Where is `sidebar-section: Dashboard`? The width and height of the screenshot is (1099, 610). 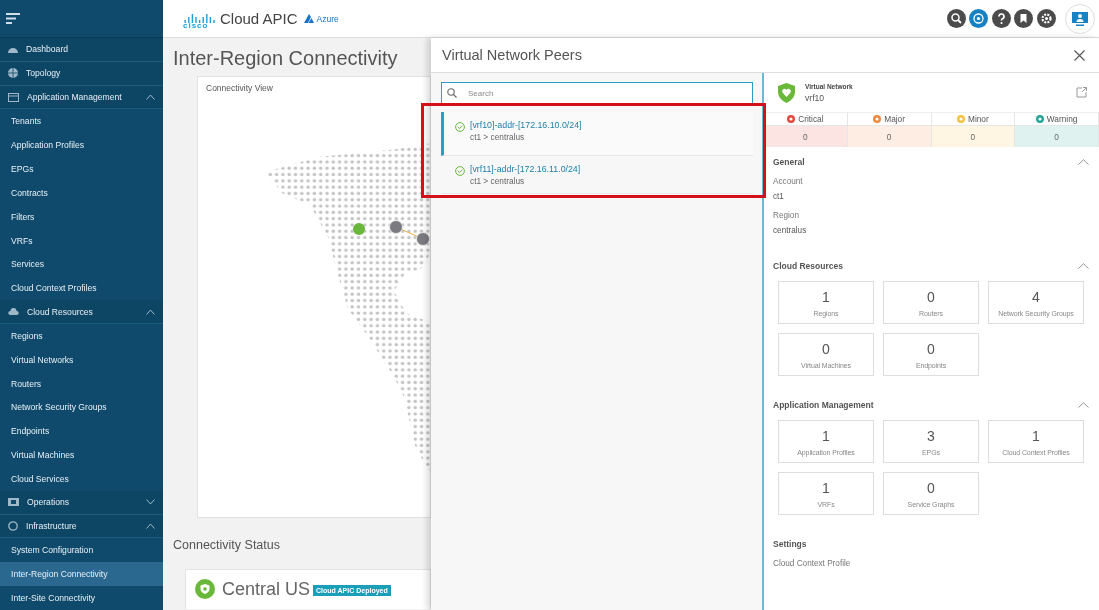
sidebar-section: Dashboard is located at coordinates (81, 50).